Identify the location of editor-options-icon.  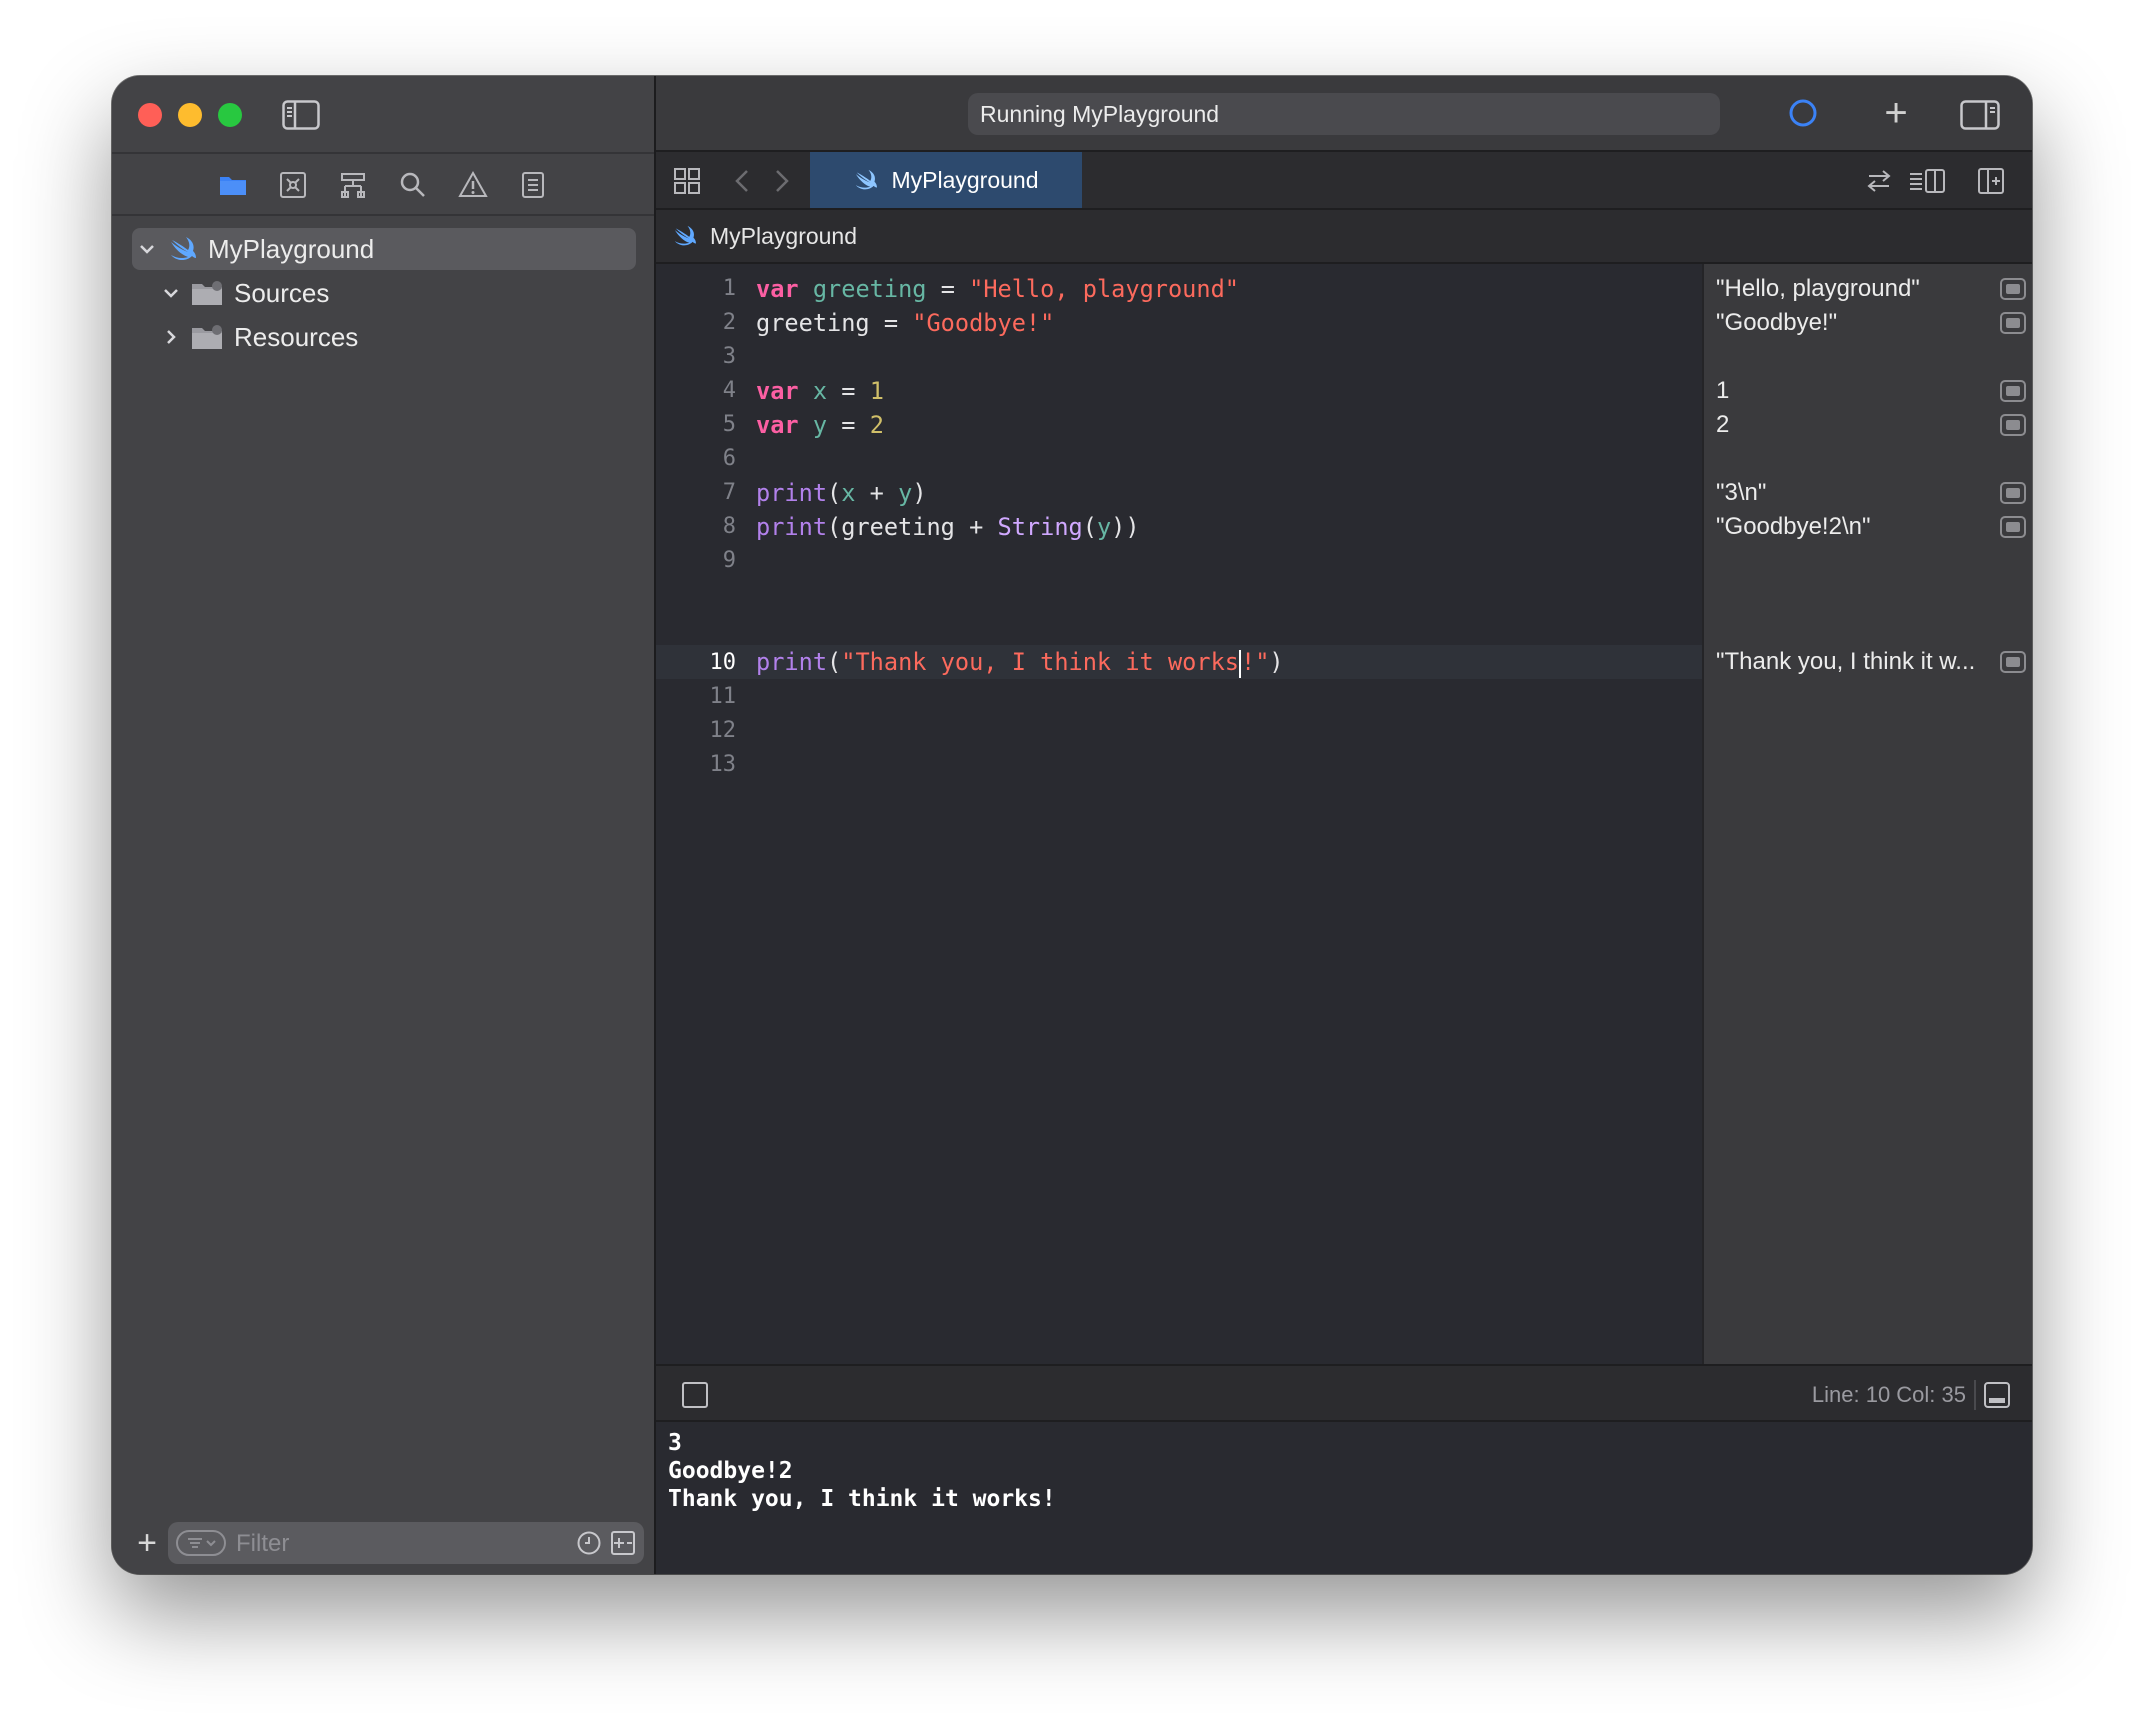
(1928, 181).